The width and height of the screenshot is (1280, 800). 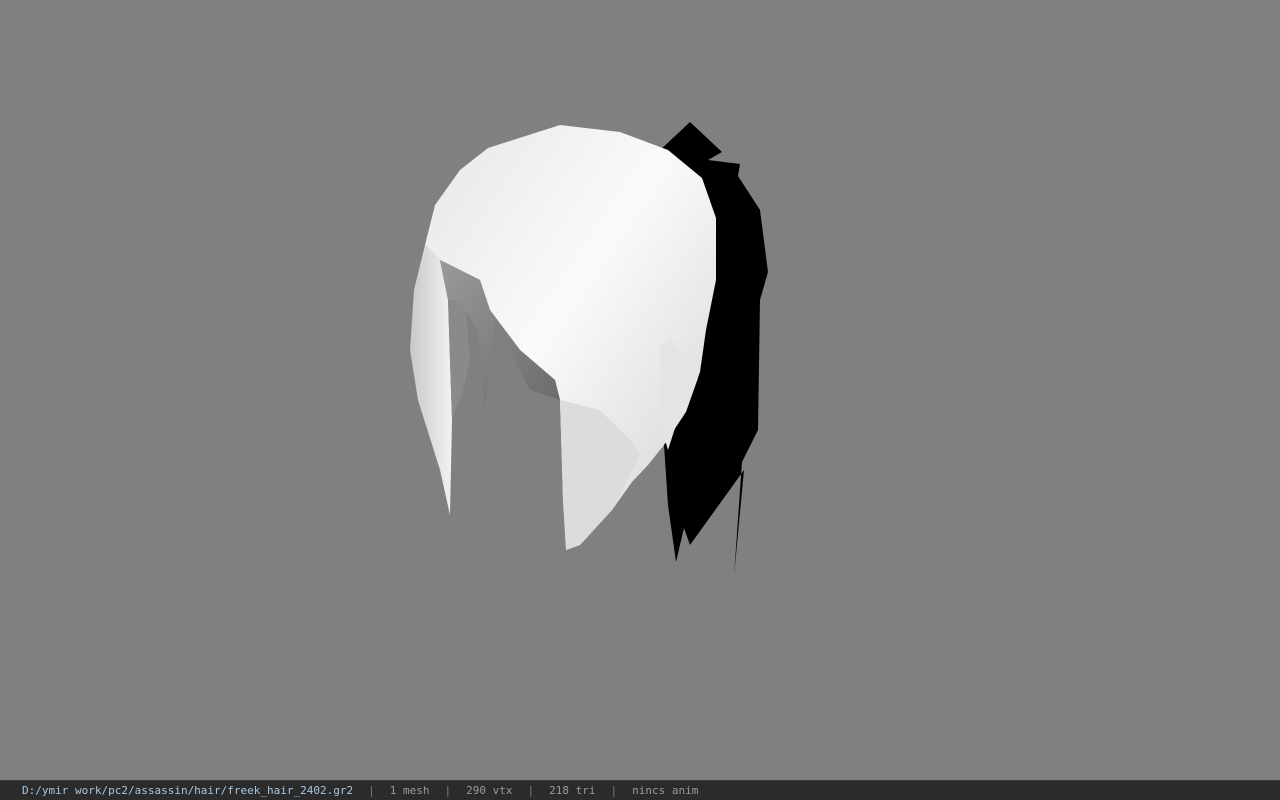 I want to click on vertex-count: 290 vtx, so click(x=489, y=790).